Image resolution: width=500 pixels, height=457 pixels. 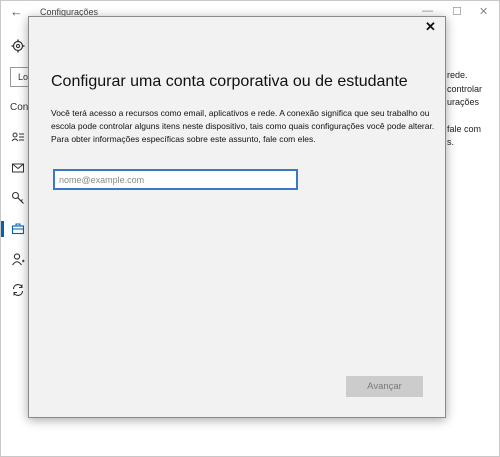 What do you see at coordinates (463, 102) in the screenshot?
I see `background-text: urações` at bounding box center [463, 102].